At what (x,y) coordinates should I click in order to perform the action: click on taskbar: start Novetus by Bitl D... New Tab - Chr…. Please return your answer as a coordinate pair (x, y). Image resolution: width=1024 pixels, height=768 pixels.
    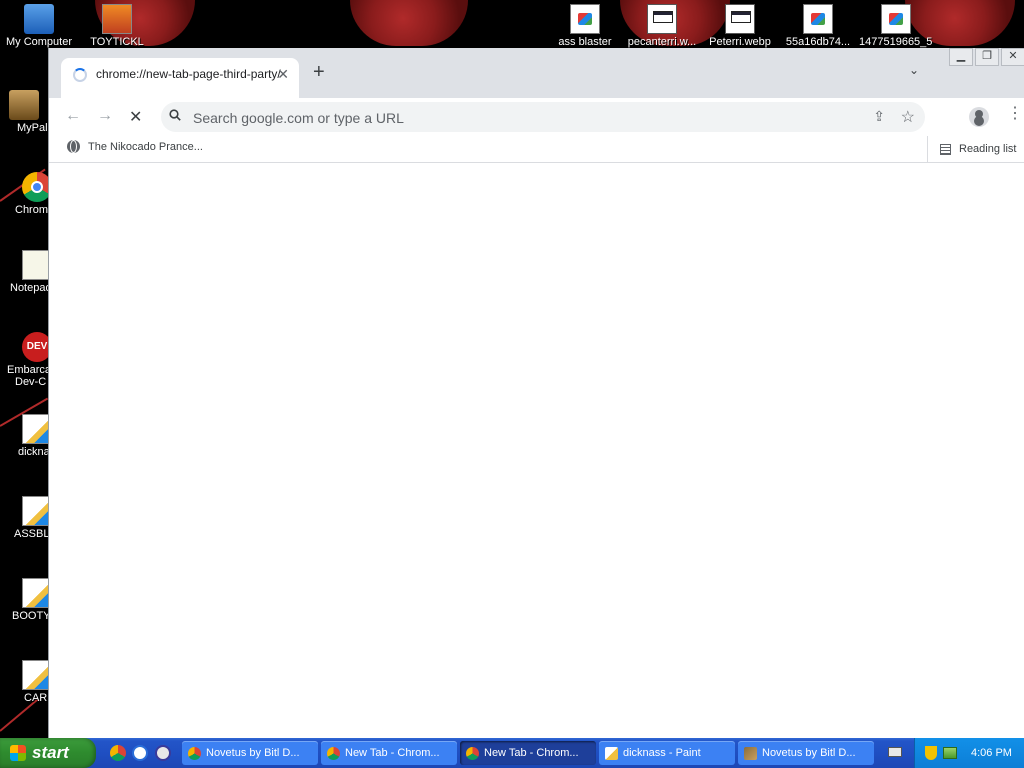
    Looking at the image, I should click on (512, 753).